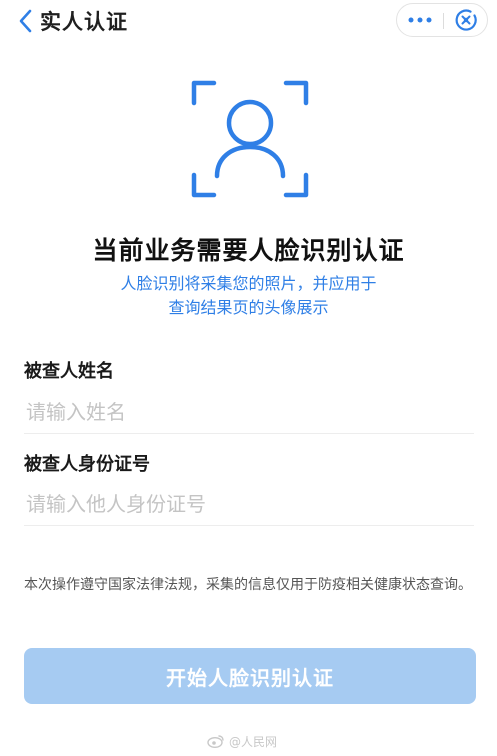 The height and width of the screenshot is (756, 497). What do you see at coordinates (250, 139) in the screenshot?
I see `face-scan-icon` at bounding box center [250, 139].